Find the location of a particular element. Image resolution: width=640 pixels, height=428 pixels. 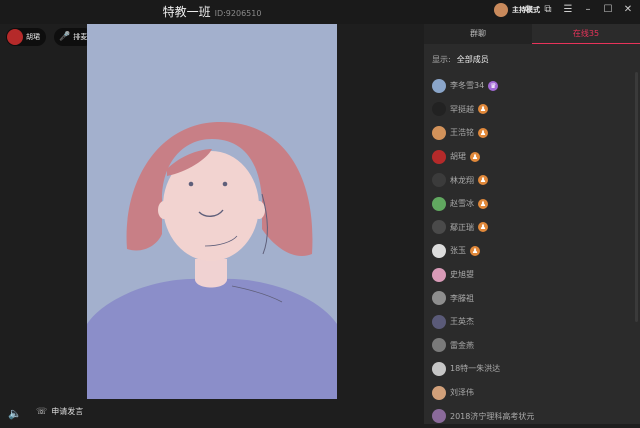

host-avatar is located at coordinates (501, 10).